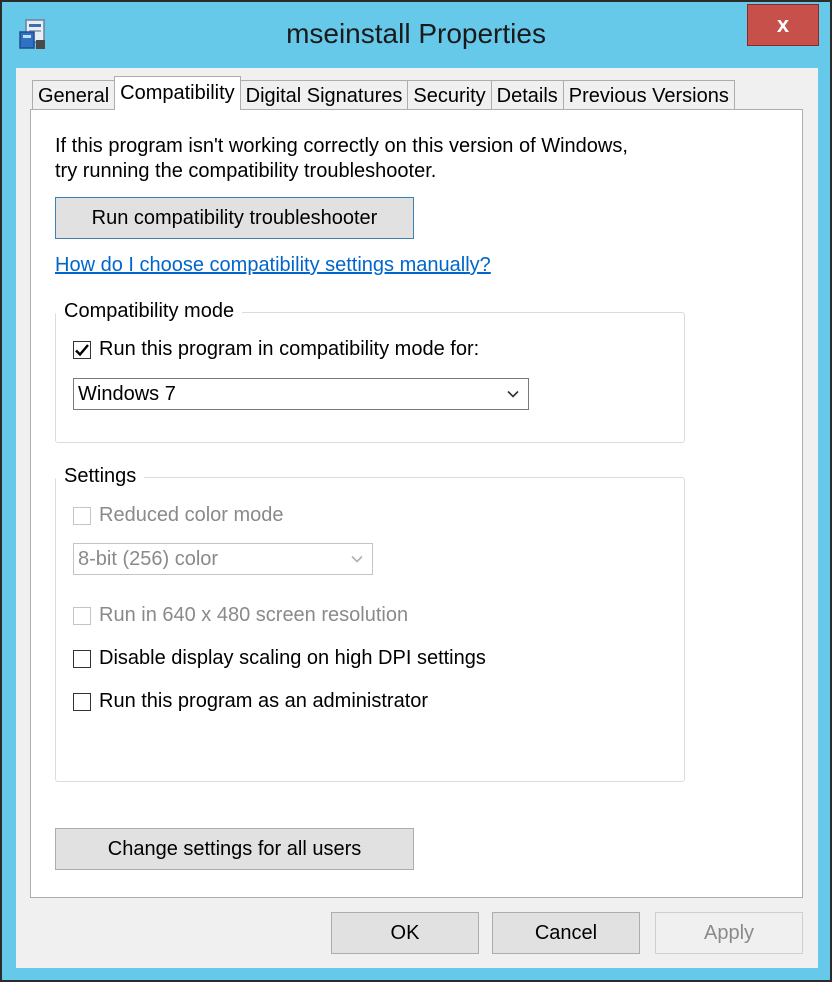 Image resolution: width=832 pixels, height=982 pixels. What do you see at coordinates (100, 476) in the screenshot?
I see `settings-label: Settings` at bounding box center [100, 476].